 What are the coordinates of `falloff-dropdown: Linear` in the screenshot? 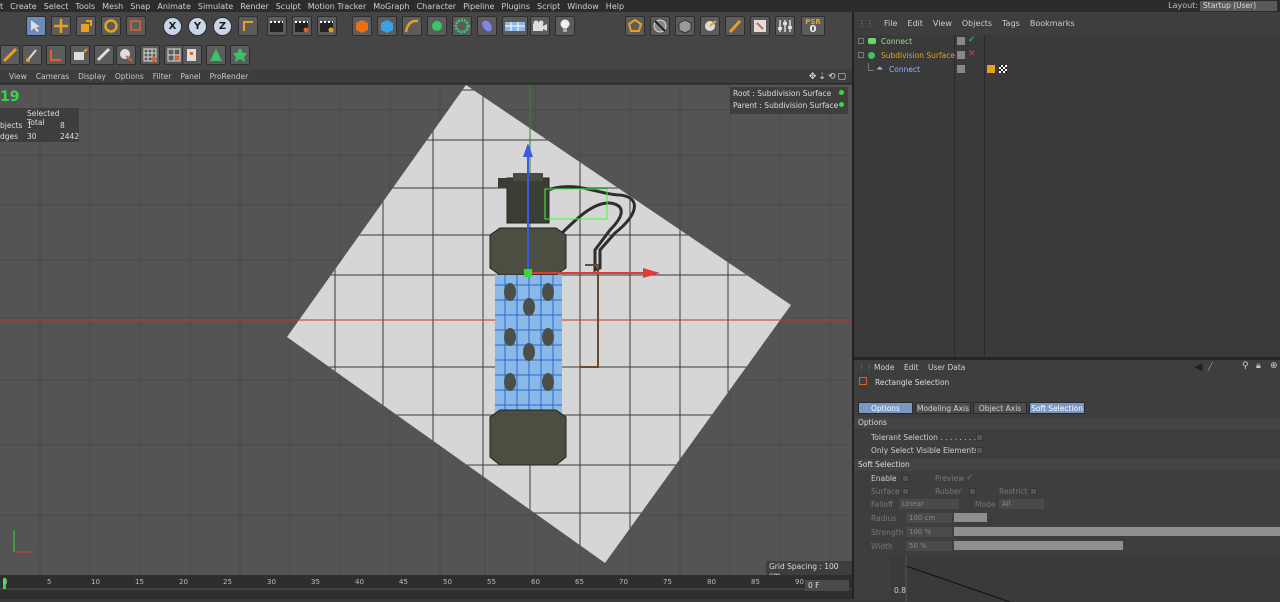 It's located at (929, 504).